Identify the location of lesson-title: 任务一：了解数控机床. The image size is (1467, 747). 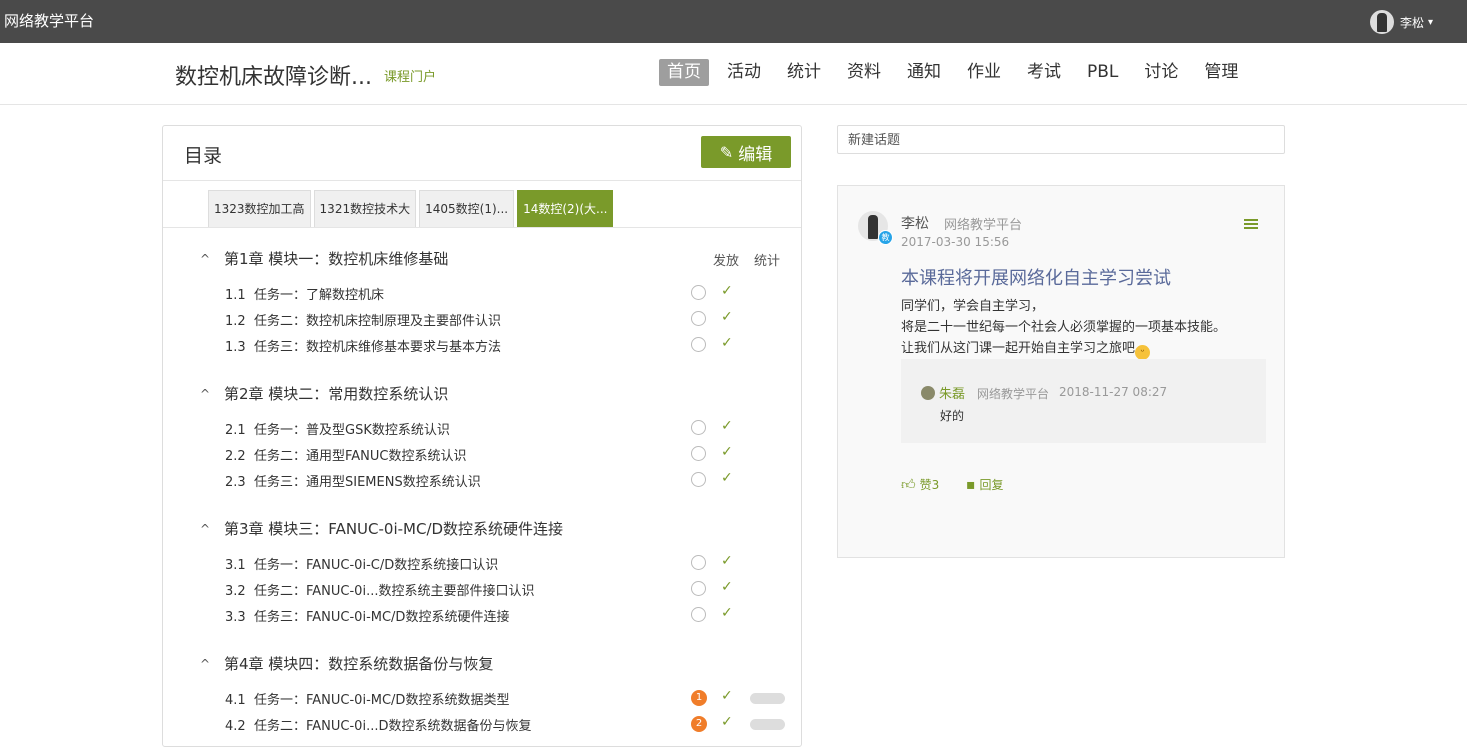
(319, 295).